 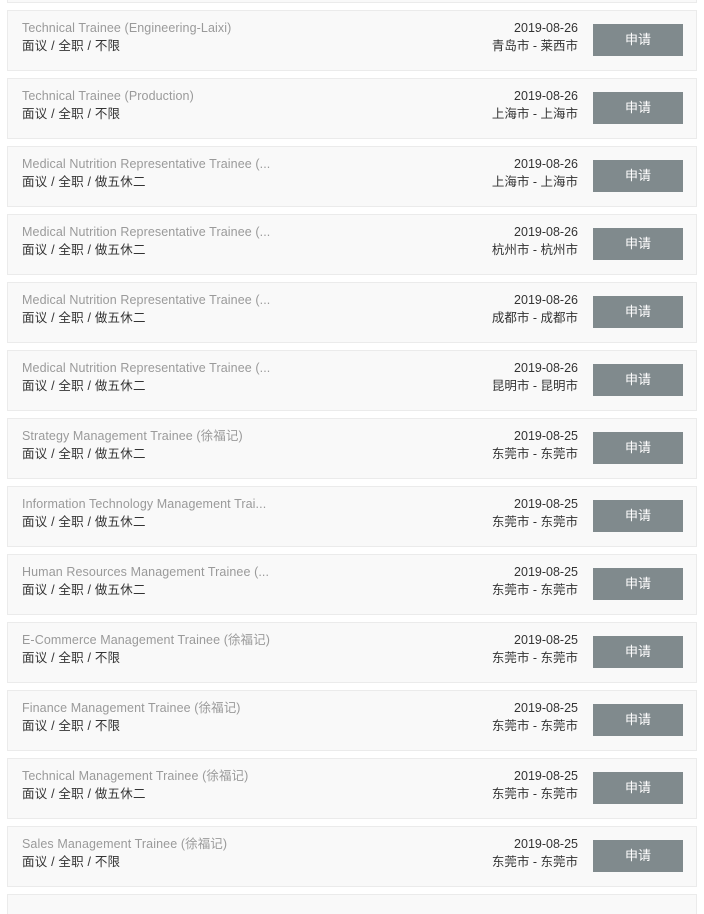 What do you see at coordinates (534, 318) in the screenshot?
I see `job-location: 成都市 - 成都市` at bounding box center [534, 318].